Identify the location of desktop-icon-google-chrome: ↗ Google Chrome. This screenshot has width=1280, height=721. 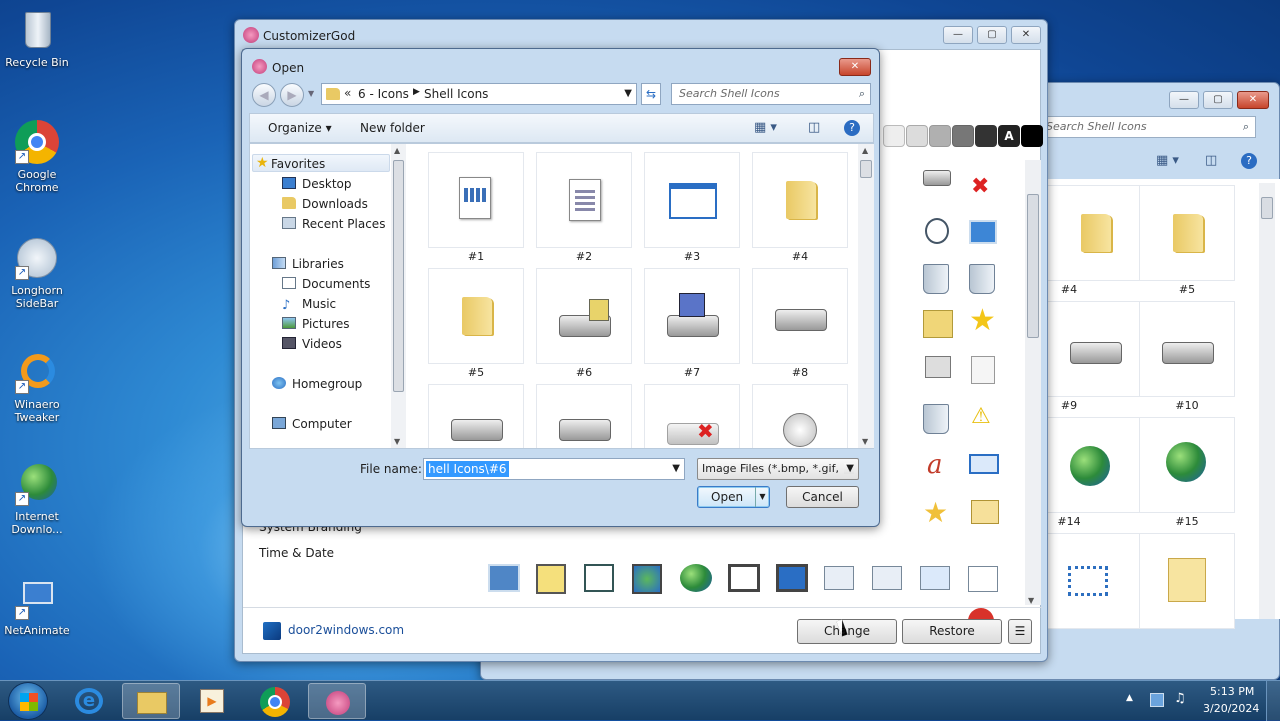
(37, 157).